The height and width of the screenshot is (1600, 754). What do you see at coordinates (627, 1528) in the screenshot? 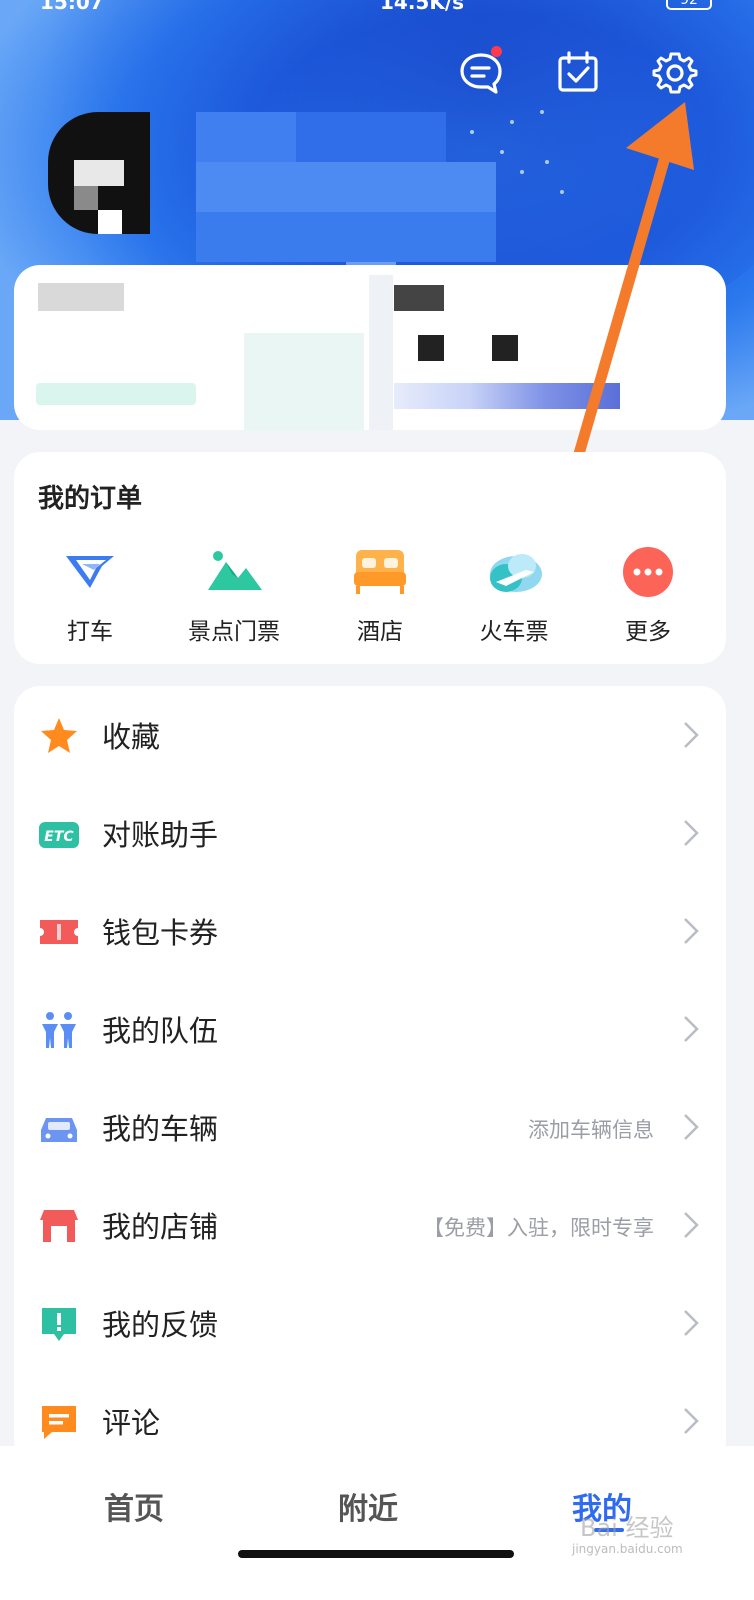
I see `watermark: Bai 经验` at bounding box center [627, 1528].